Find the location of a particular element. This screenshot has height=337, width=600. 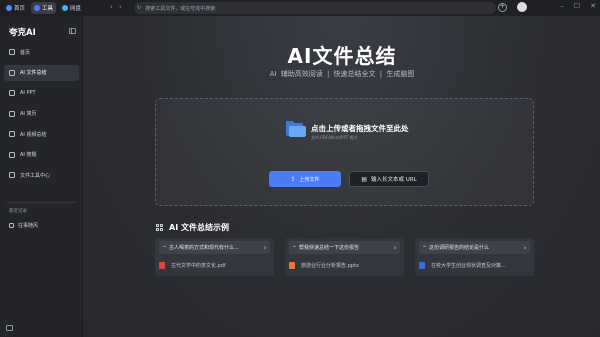

example-file-name: 古代文学中的茶文化.pdf is located at coordinates (198, 266).